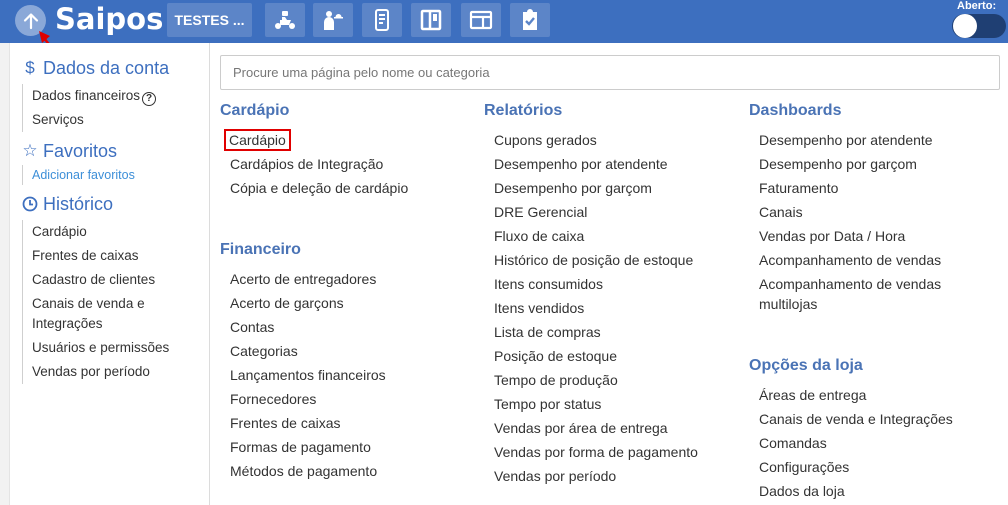 This screenshot has width=1008, height=505. I want to click on arrow-up-icon, so click(30, 20).